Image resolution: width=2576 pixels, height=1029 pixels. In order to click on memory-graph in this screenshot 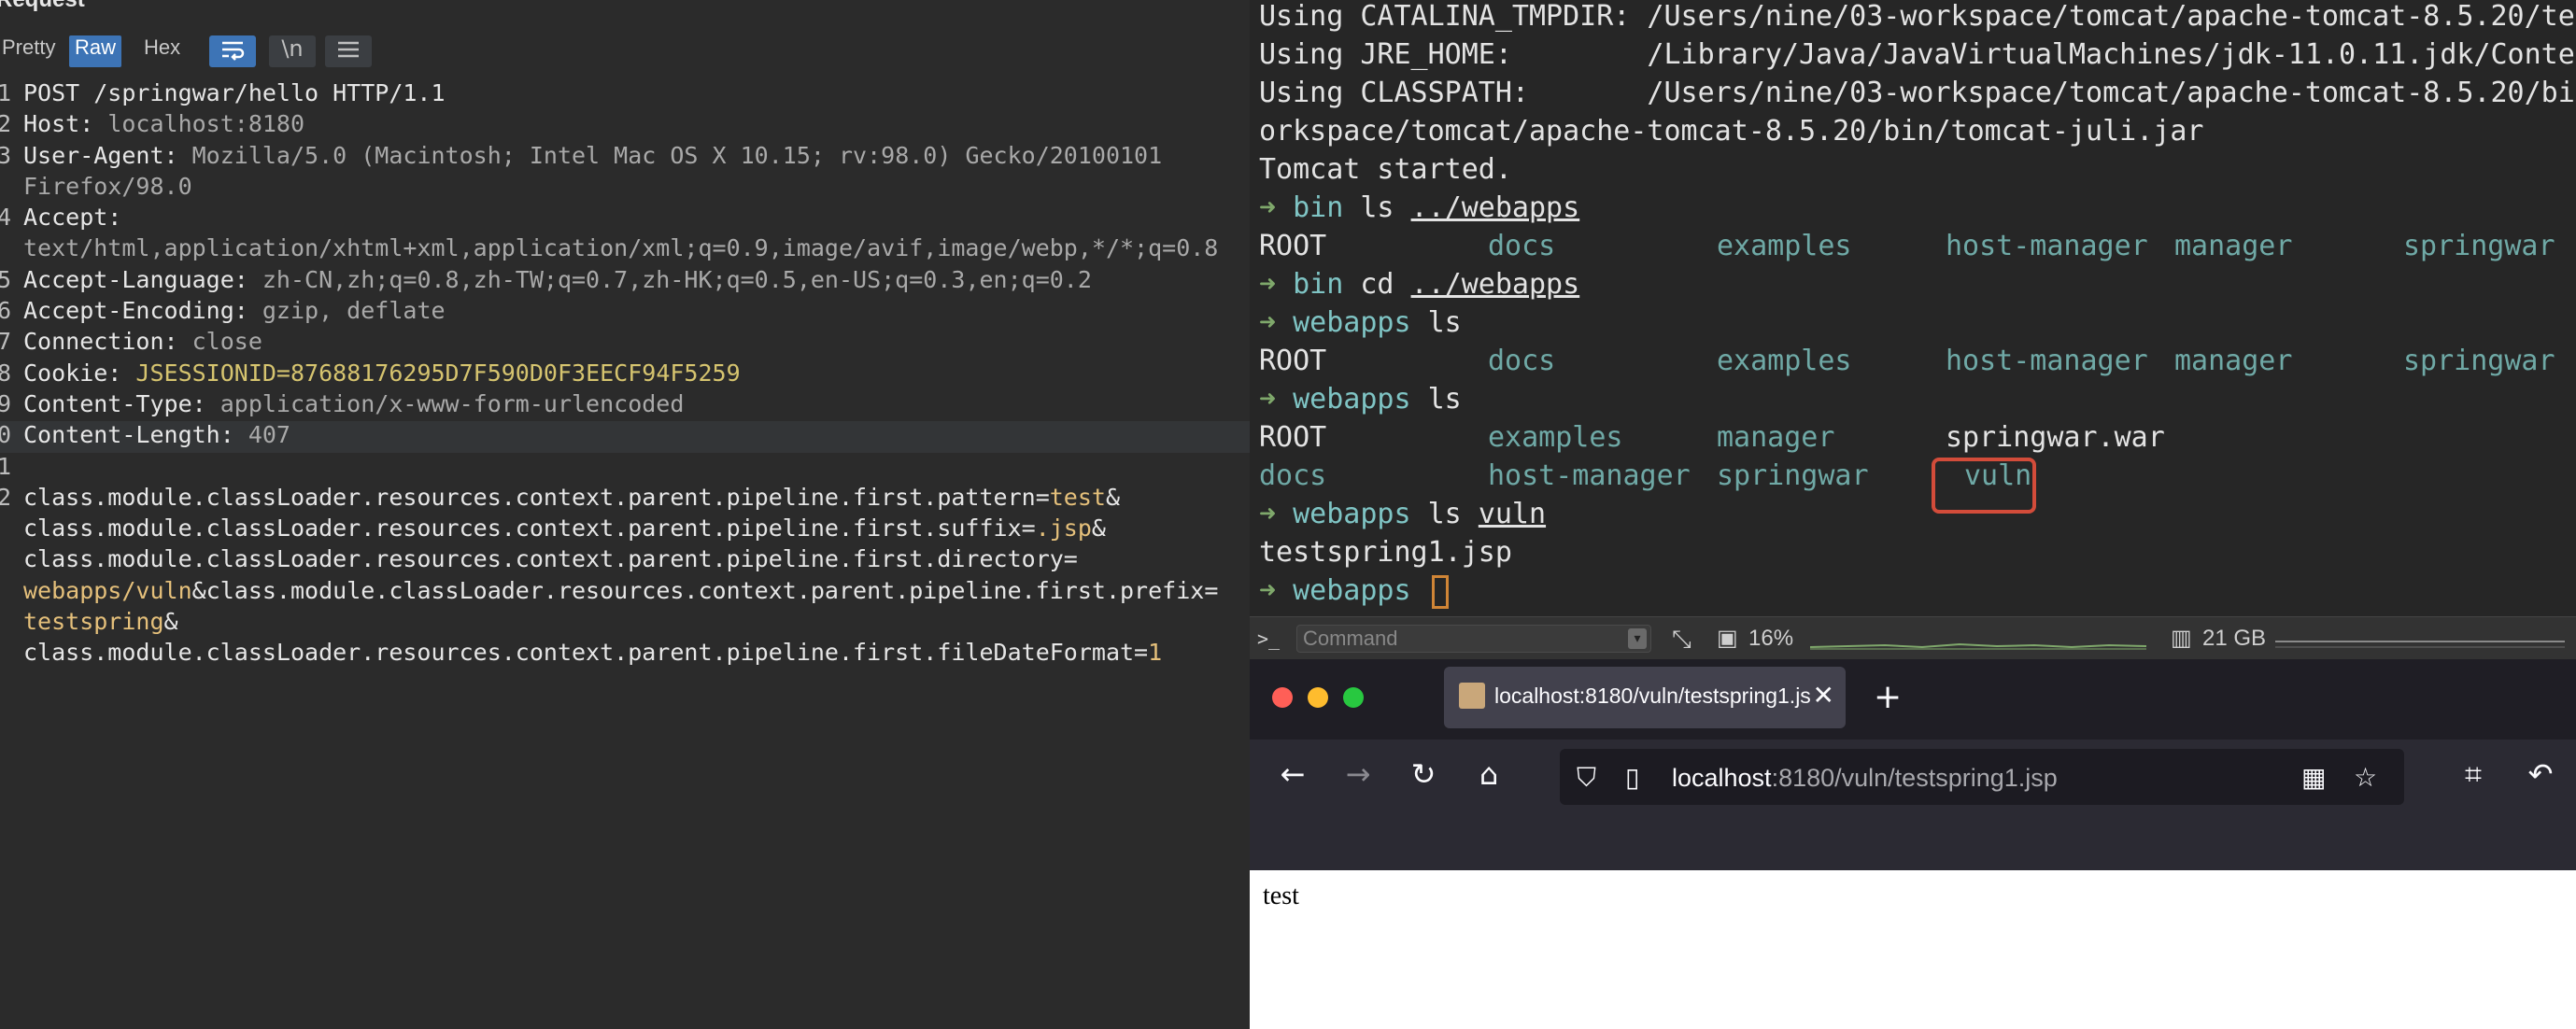, I will do `click(2420, 644)`.